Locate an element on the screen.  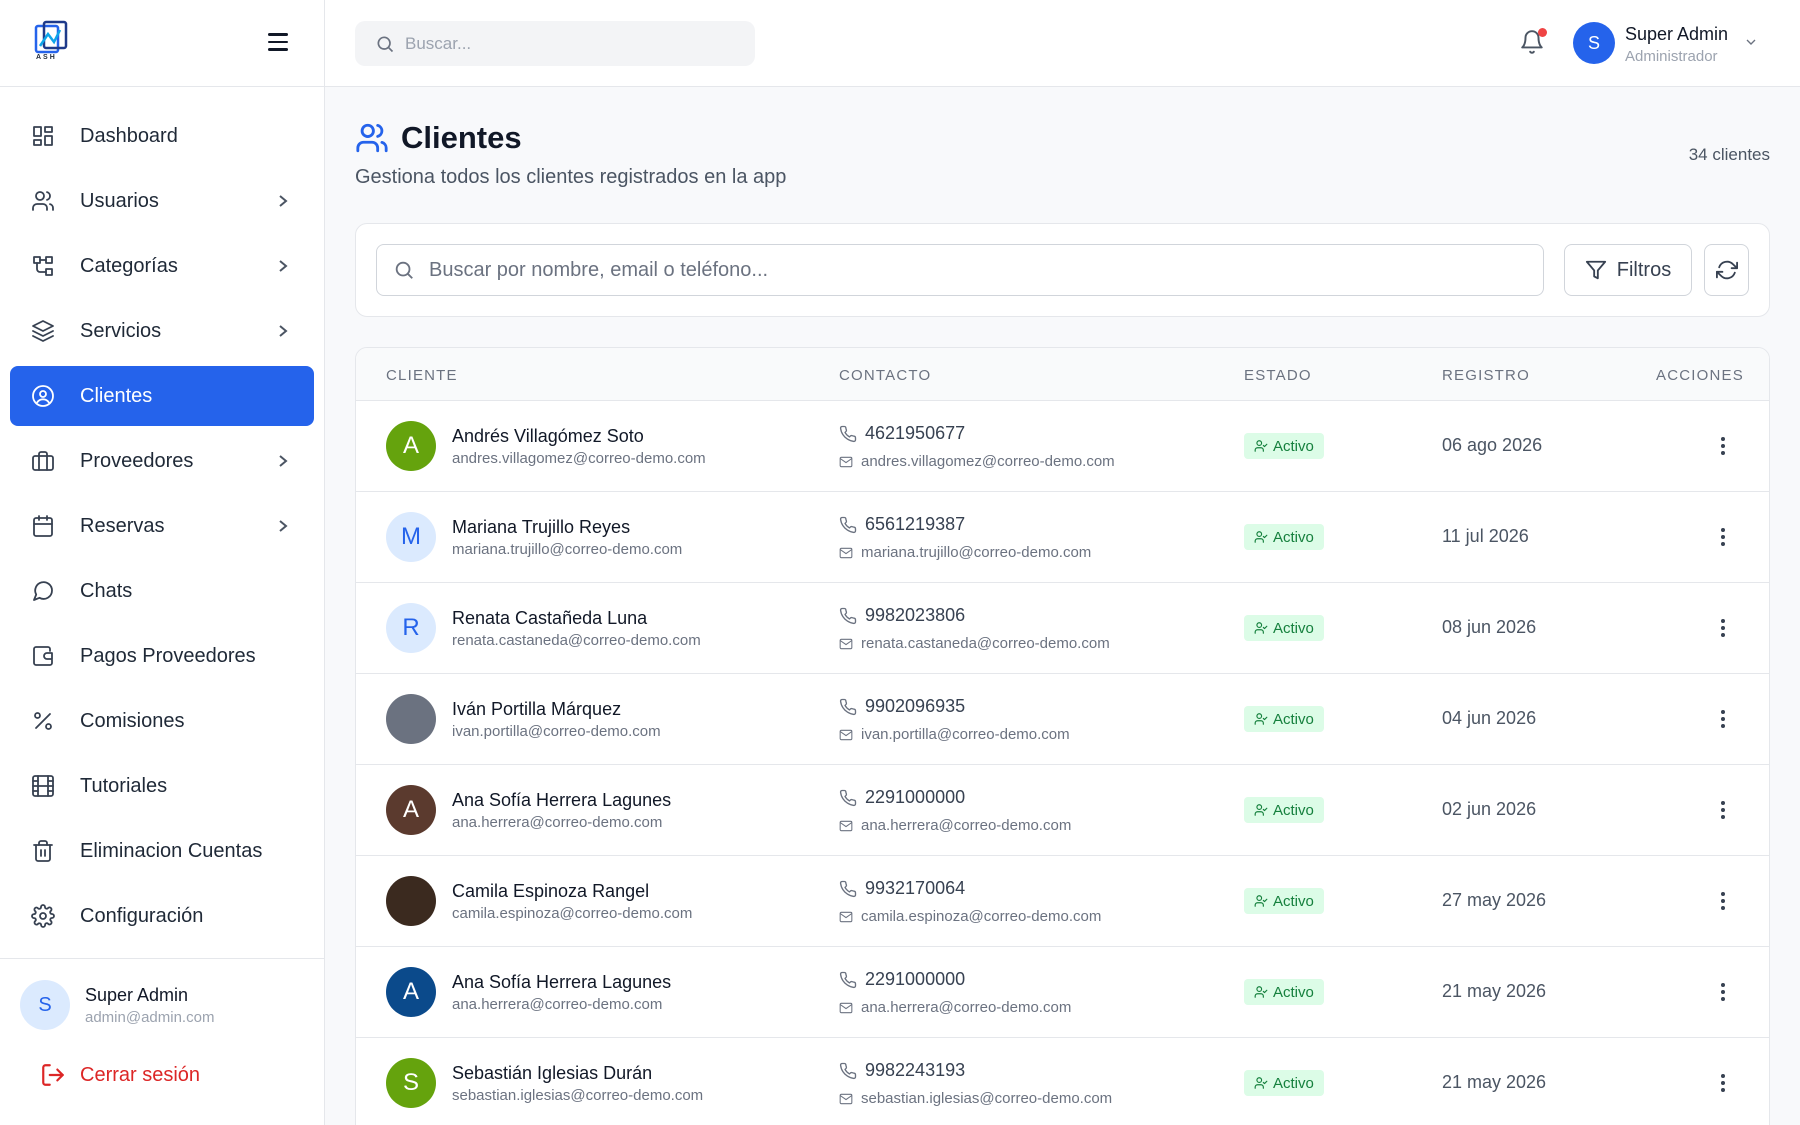
page-title: Clientes is located at coordinates (461, 137).